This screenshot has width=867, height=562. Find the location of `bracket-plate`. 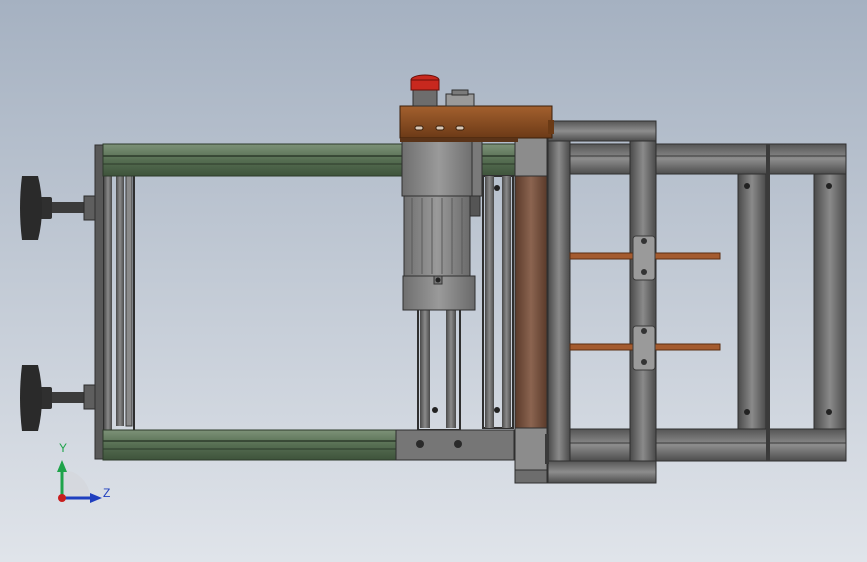

bracket-plate is located at coordinates (455, 445).